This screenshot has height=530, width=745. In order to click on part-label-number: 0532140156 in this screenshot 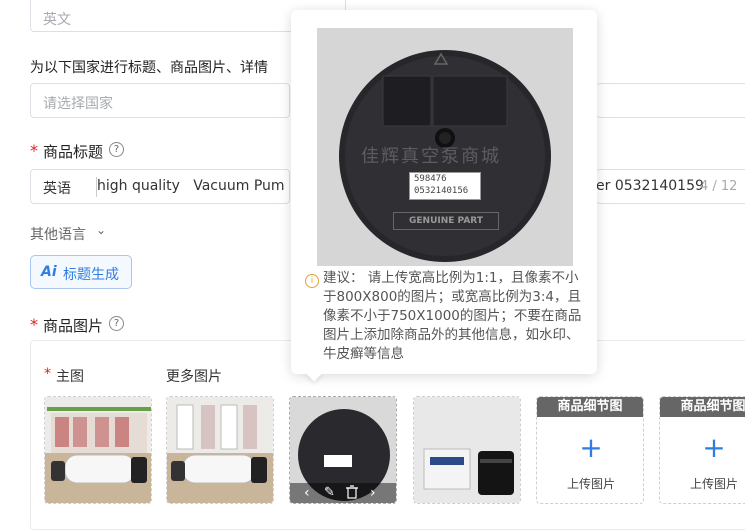, I will do `click(441, 191)`.